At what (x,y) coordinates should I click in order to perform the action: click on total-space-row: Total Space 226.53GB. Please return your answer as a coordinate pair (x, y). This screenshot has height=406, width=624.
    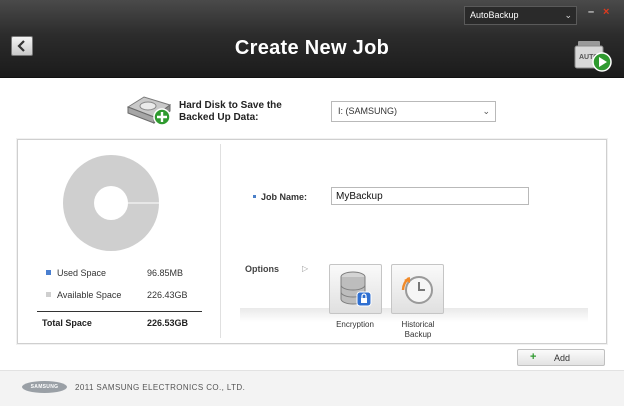
    Looking at the image, I should click on (122, 323).